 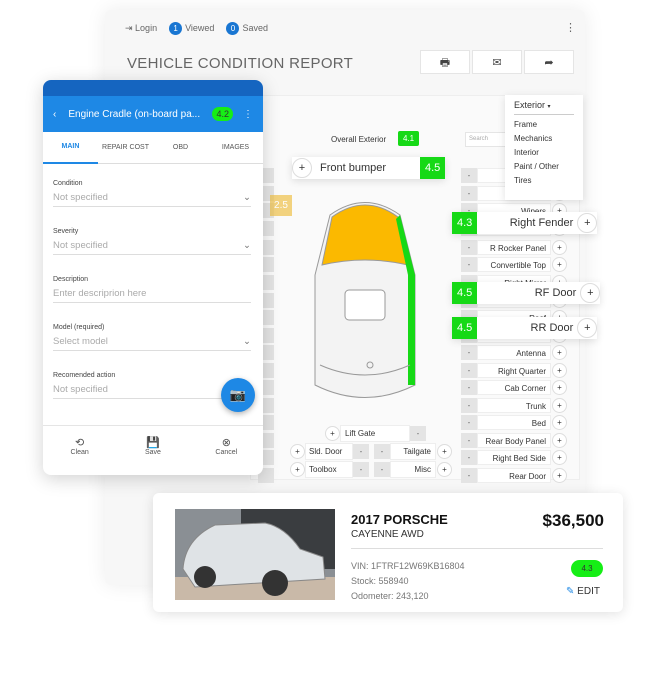 What do you see at coordinates (514, 264) in the screenshot?
I see `part-label: Convertible Top` at bounding box center [514, 264].